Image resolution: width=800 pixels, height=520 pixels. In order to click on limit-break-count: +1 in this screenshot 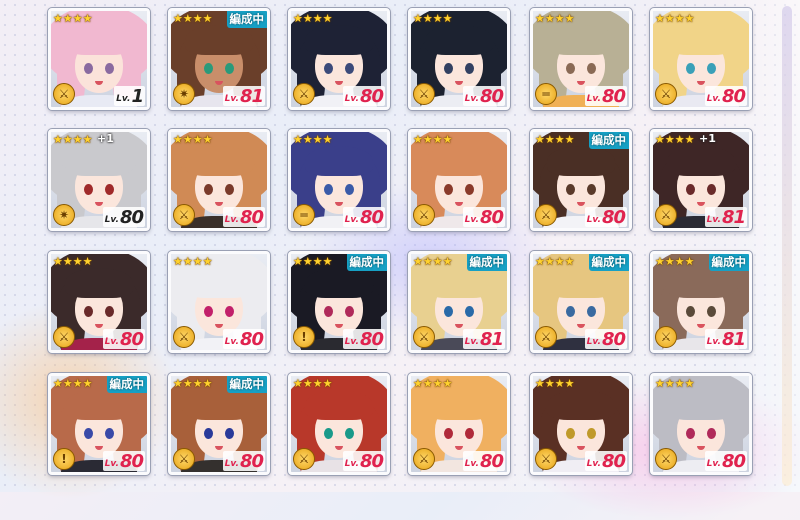, I will do `click(707, 138)`.